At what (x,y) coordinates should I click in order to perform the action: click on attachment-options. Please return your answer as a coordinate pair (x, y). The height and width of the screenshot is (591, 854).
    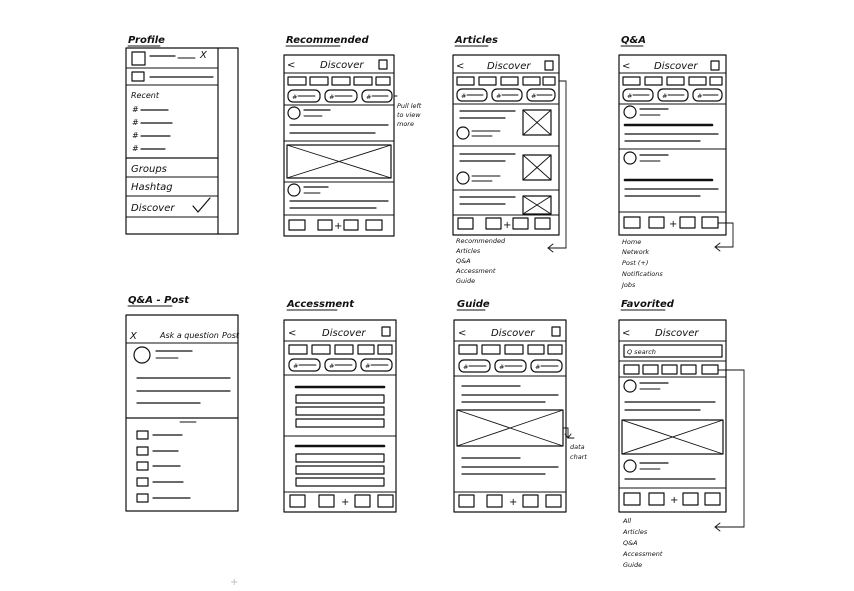
    Looking at the image, I should click on (163, 466).